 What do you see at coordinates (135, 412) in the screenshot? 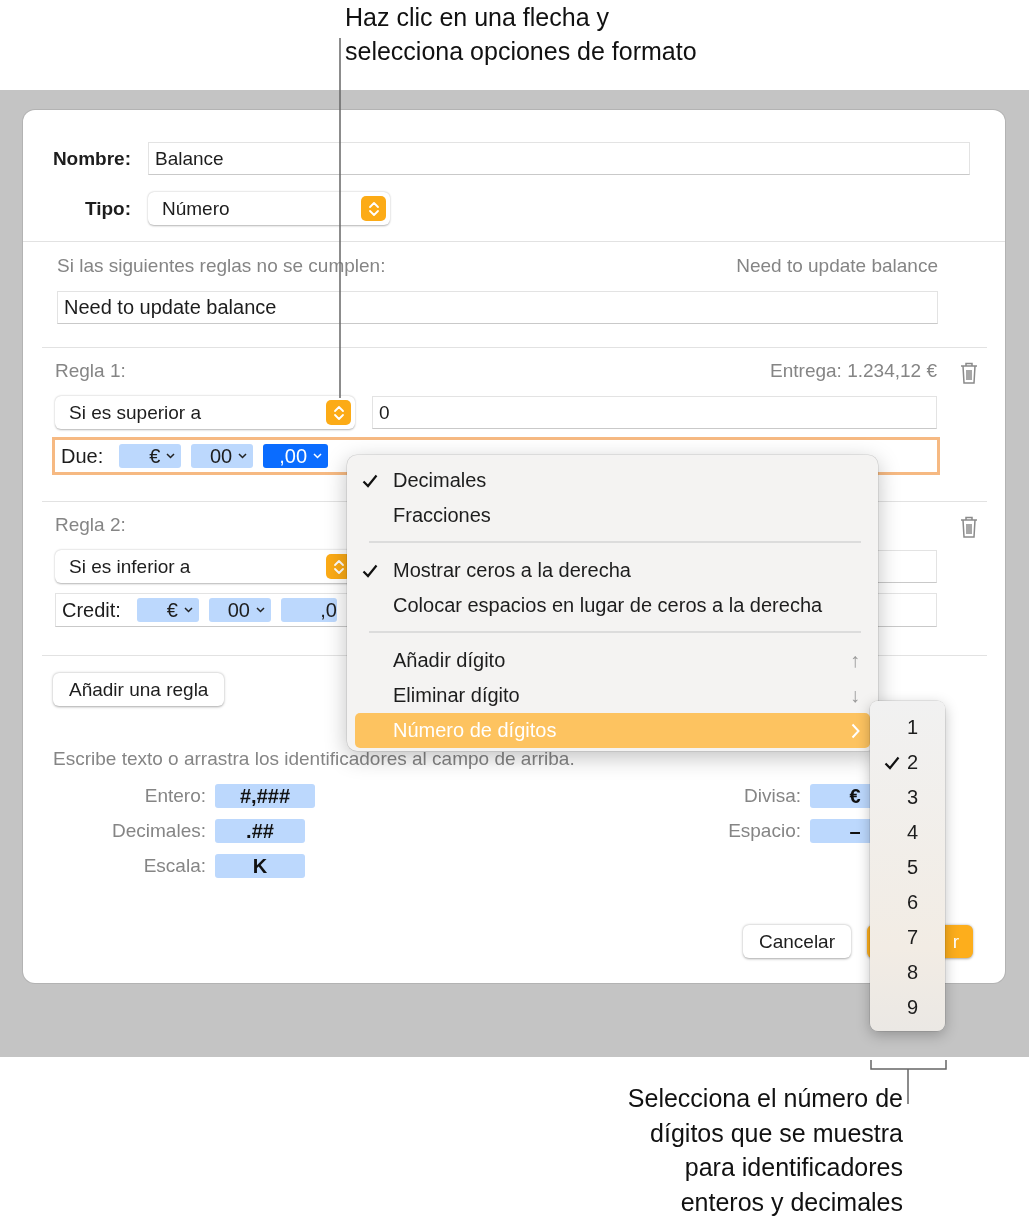
I see `popup-value: Si es superior a` at bounding box center [135, 412].